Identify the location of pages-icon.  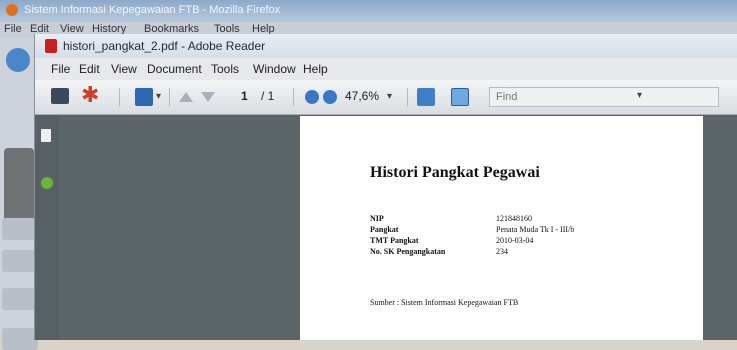
(144, 97).